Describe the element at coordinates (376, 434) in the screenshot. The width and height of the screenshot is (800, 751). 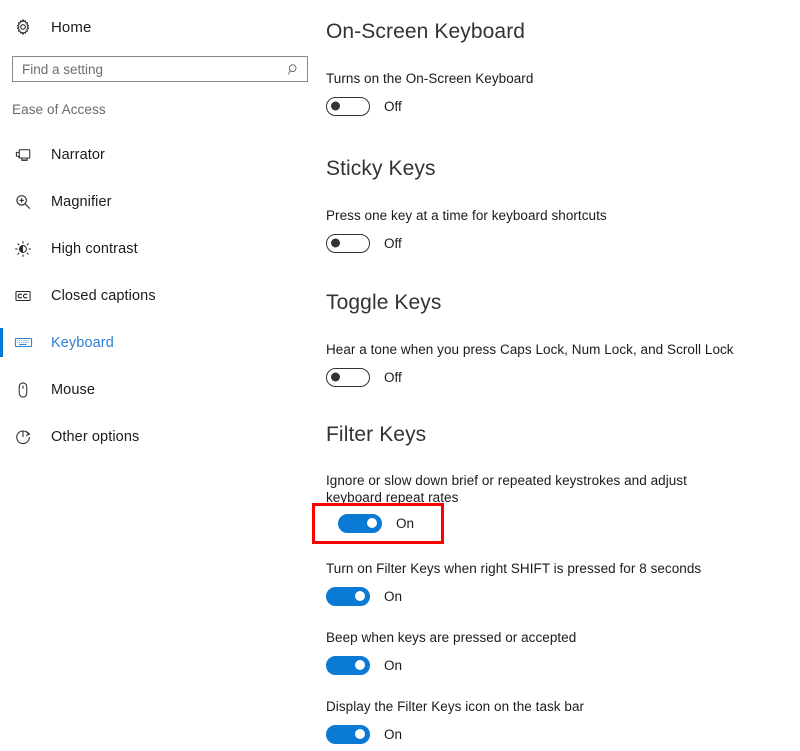
I see `section-title: Filter Keys` at that location.